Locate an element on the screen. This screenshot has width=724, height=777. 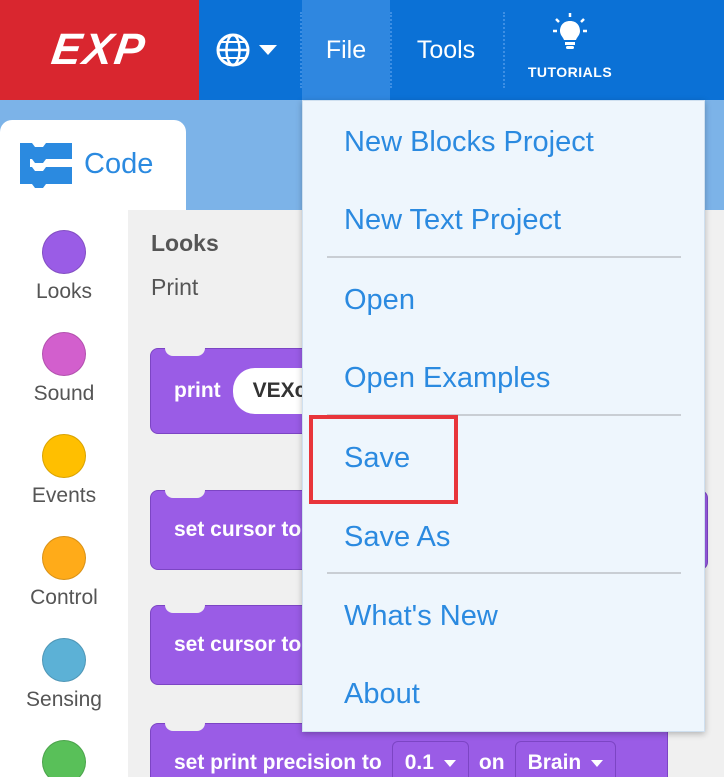
block-label: set print precision to is located at coordinates (278, 762).